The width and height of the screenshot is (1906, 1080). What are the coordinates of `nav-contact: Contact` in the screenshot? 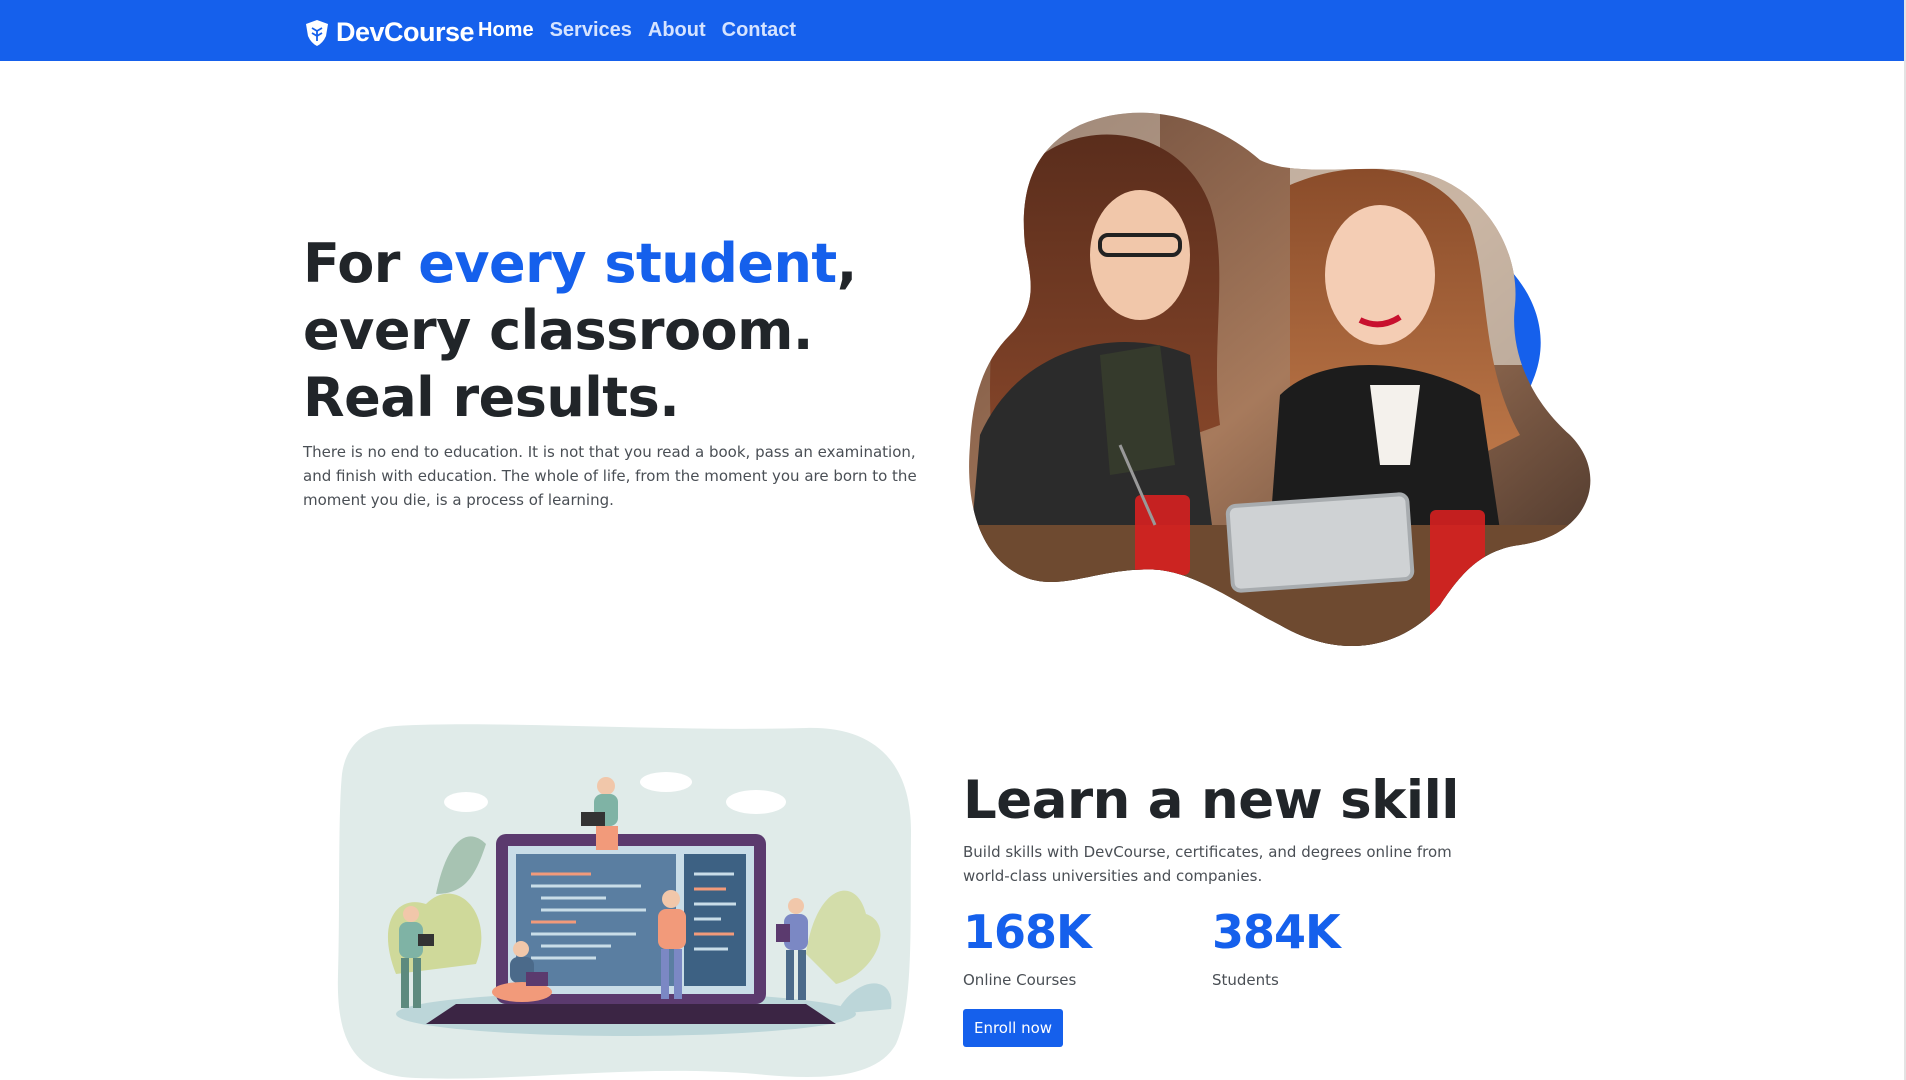 It's located at (759, 30).